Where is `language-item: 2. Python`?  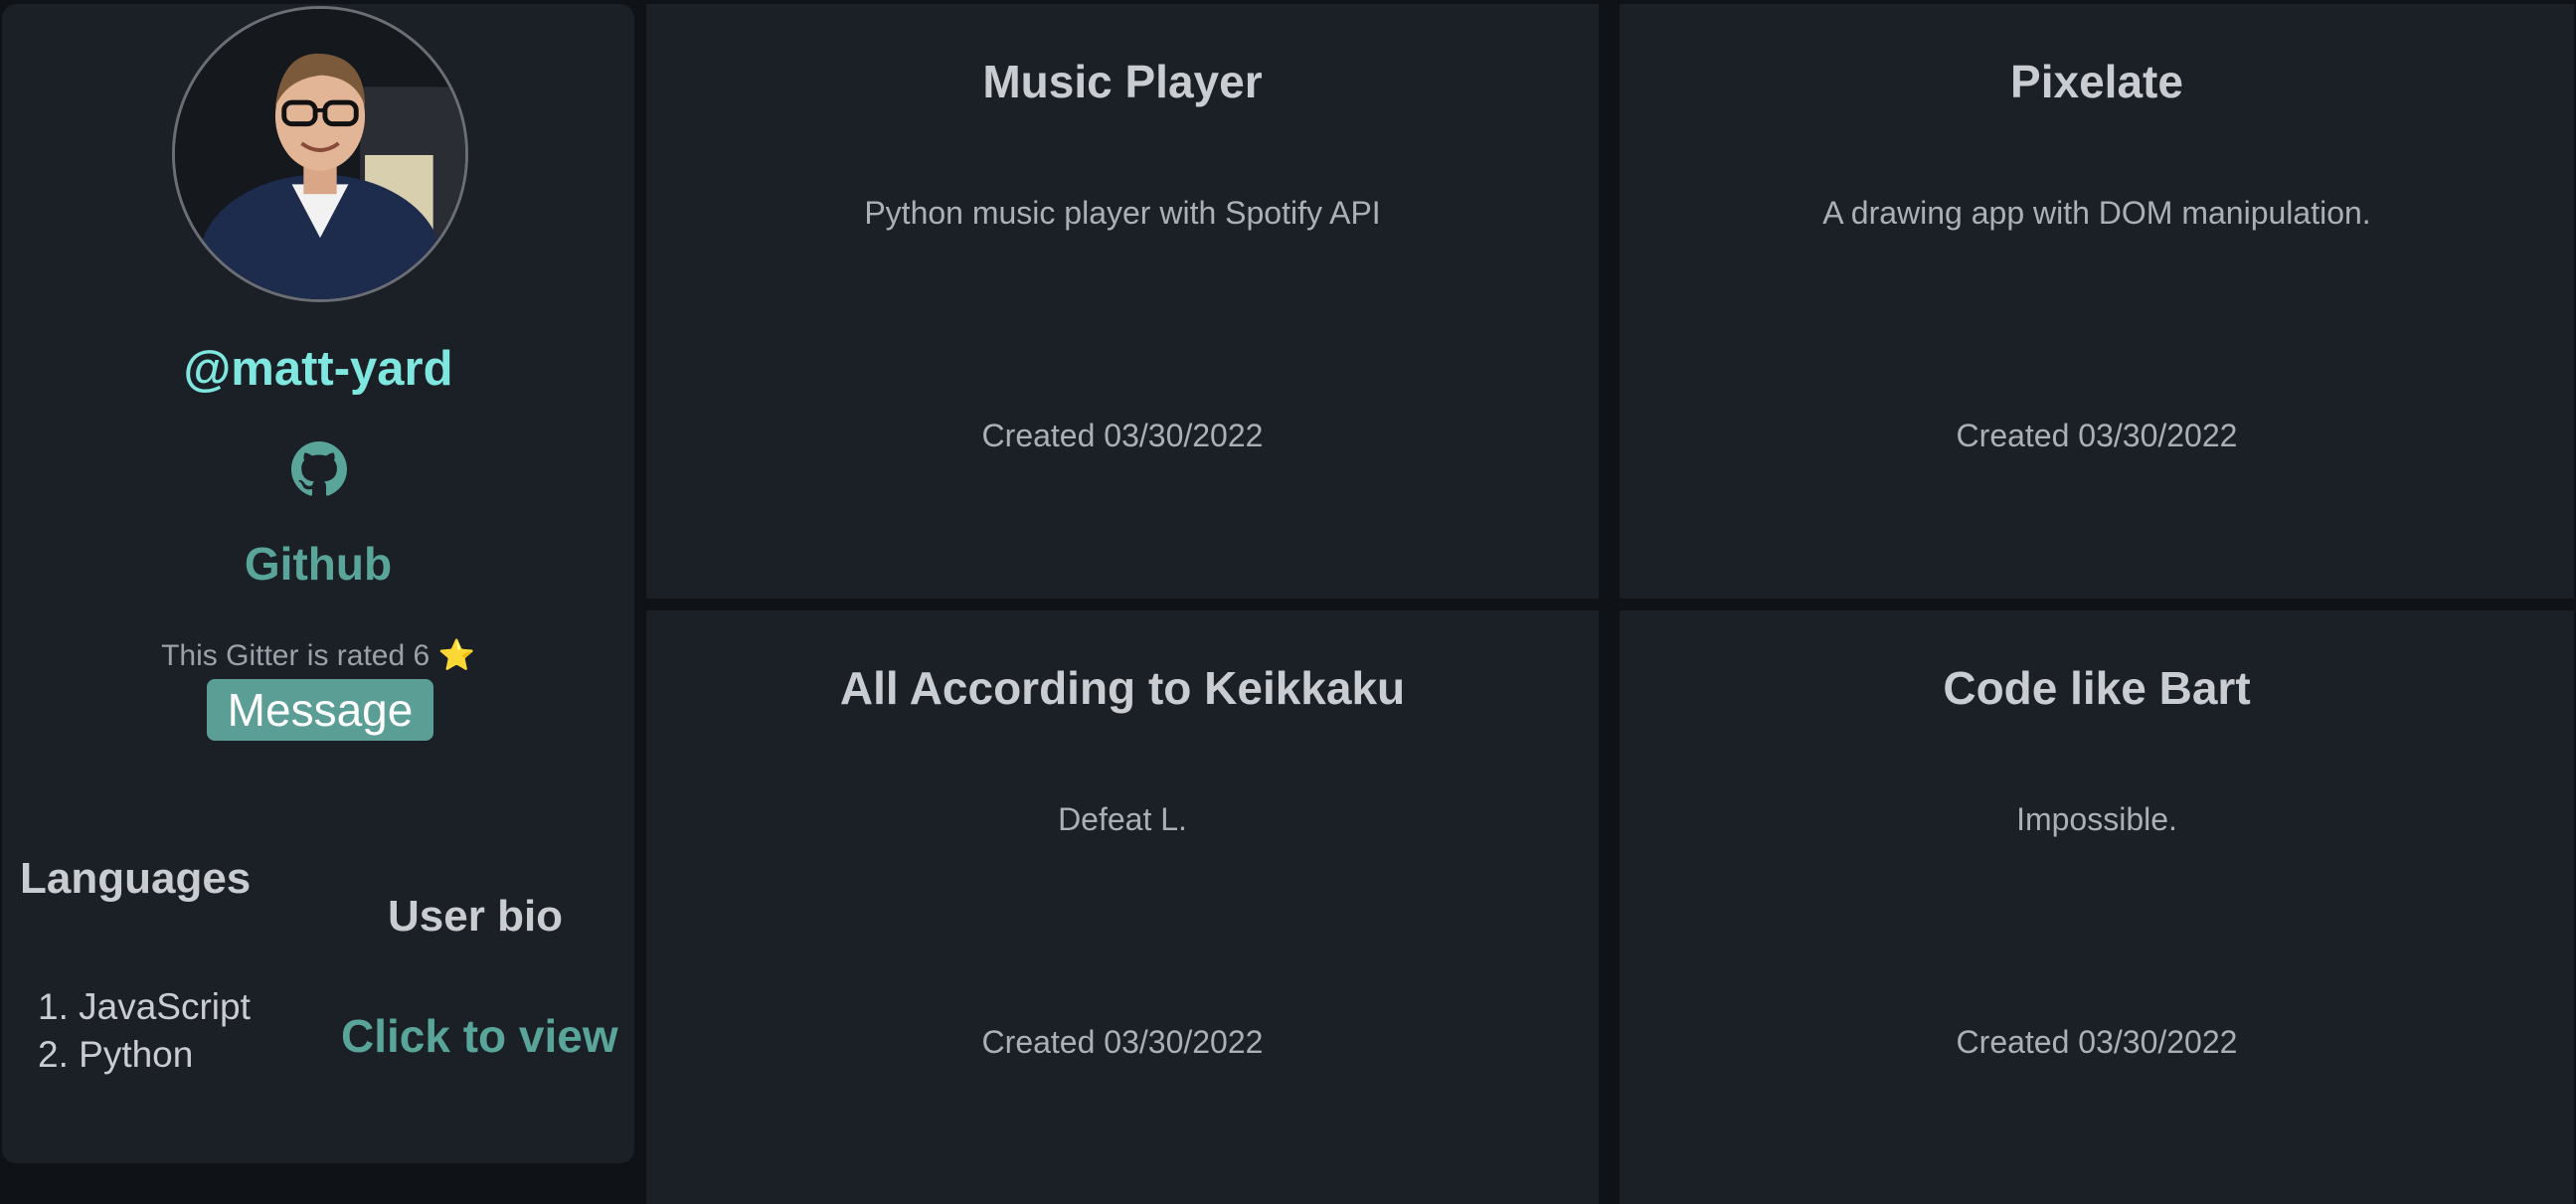 language-item: 2. Python is located at coordinates (116, 1054).